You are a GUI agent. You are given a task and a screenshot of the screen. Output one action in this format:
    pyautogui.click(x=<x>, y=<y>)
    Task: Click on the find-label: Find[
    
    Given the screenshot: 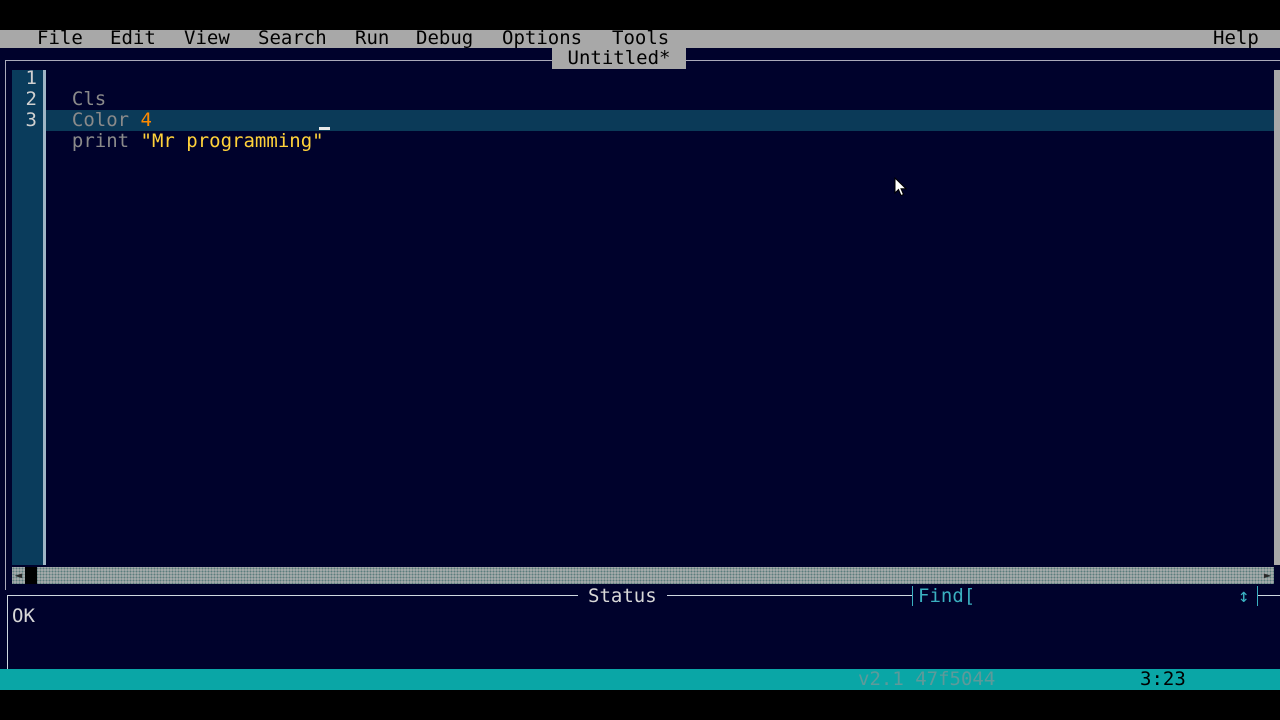 What is the action you would take?
    pyautogui.click(x=946, y=596)
    